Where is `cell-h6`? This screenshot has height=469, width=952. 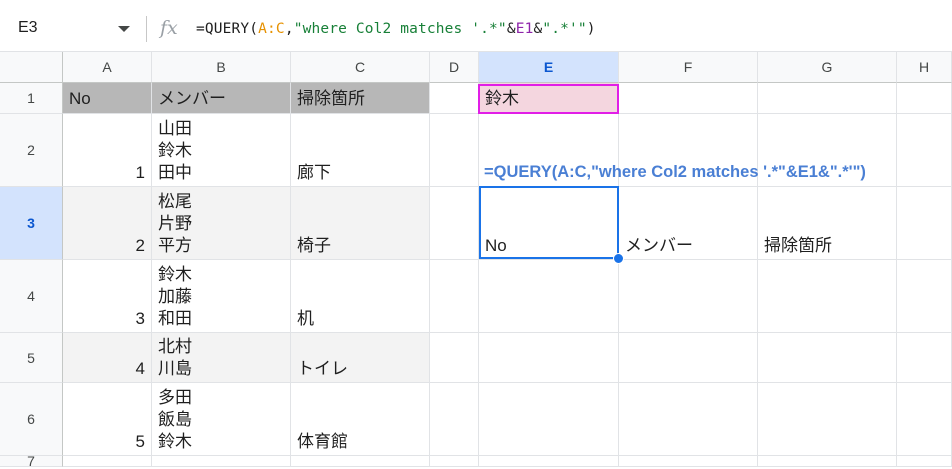 cell-h6 is located at coordinates (924, 419).